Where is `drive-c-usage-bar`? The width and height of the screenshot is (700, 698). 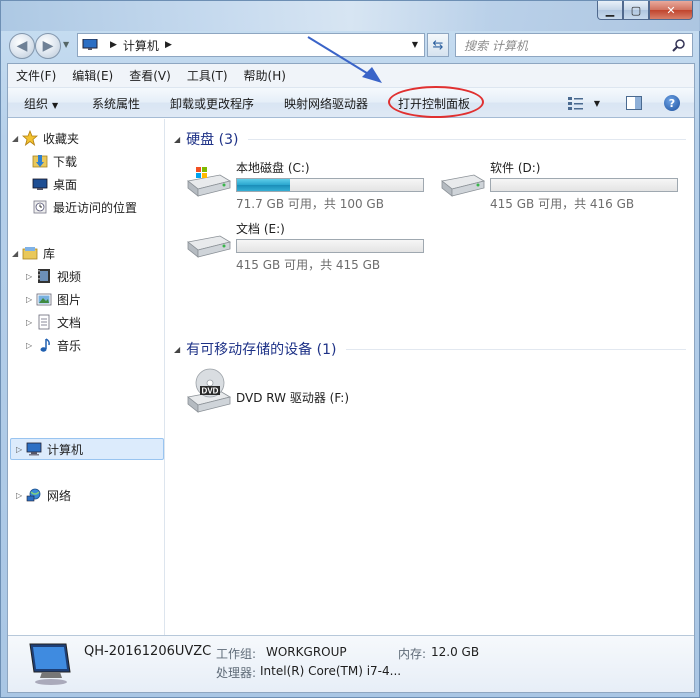
drive-c-usage-bar is located at coordinates (330, 185).